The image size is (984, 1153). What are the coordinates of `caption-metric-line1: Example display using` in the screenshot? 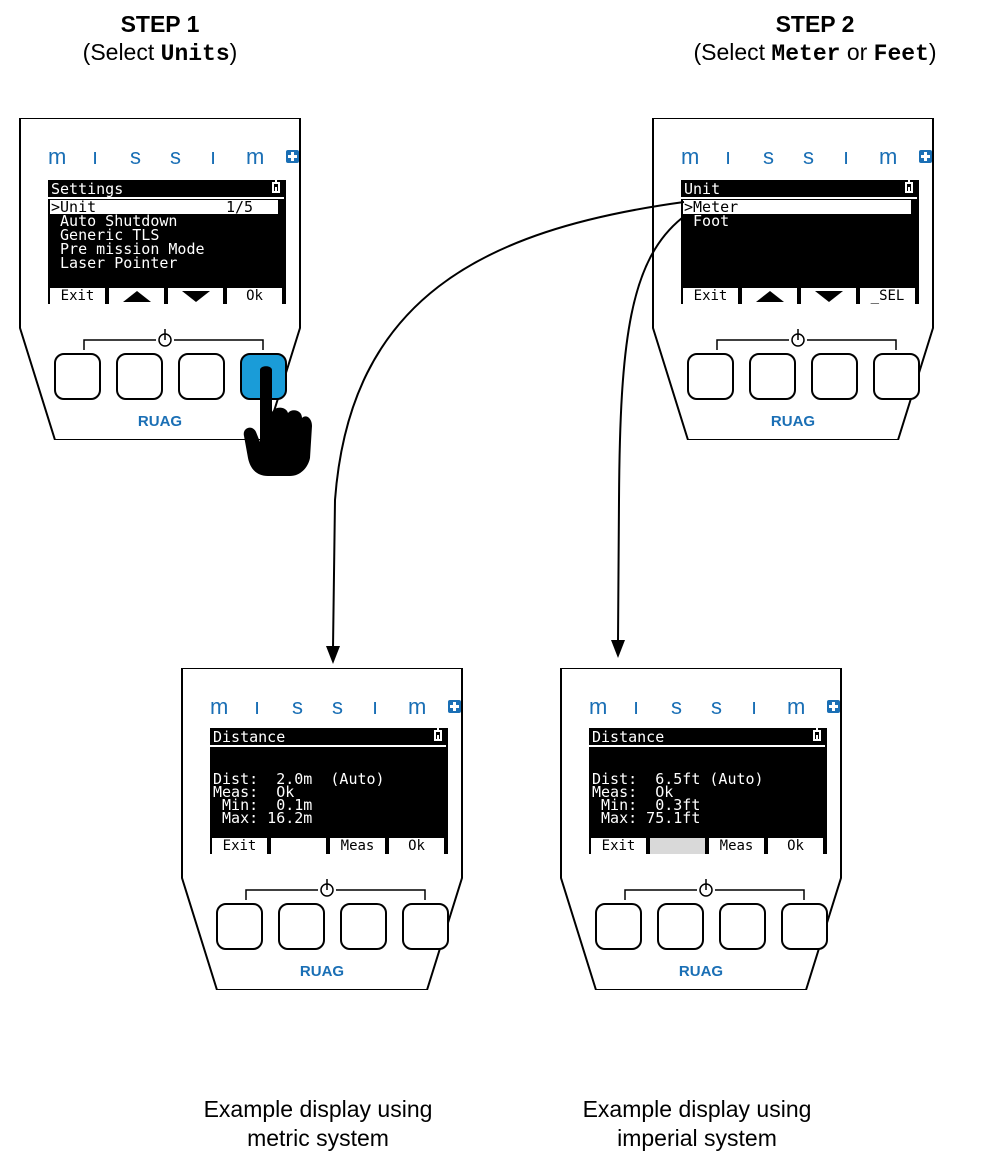 It's located at (318, 1109).